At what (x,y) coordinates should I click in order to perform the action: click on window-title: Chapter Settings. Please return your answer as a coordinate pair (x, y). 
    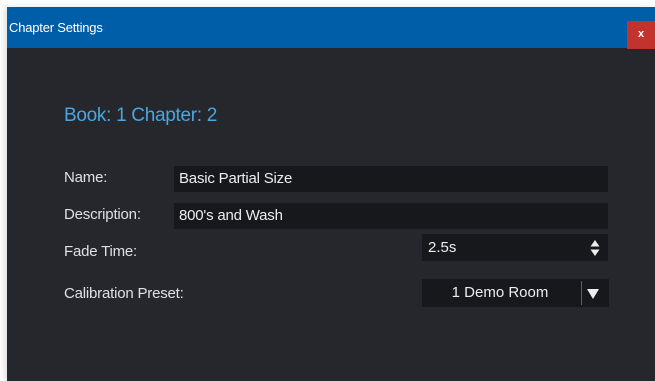
    Looking at the image, I should click on (56, 27).